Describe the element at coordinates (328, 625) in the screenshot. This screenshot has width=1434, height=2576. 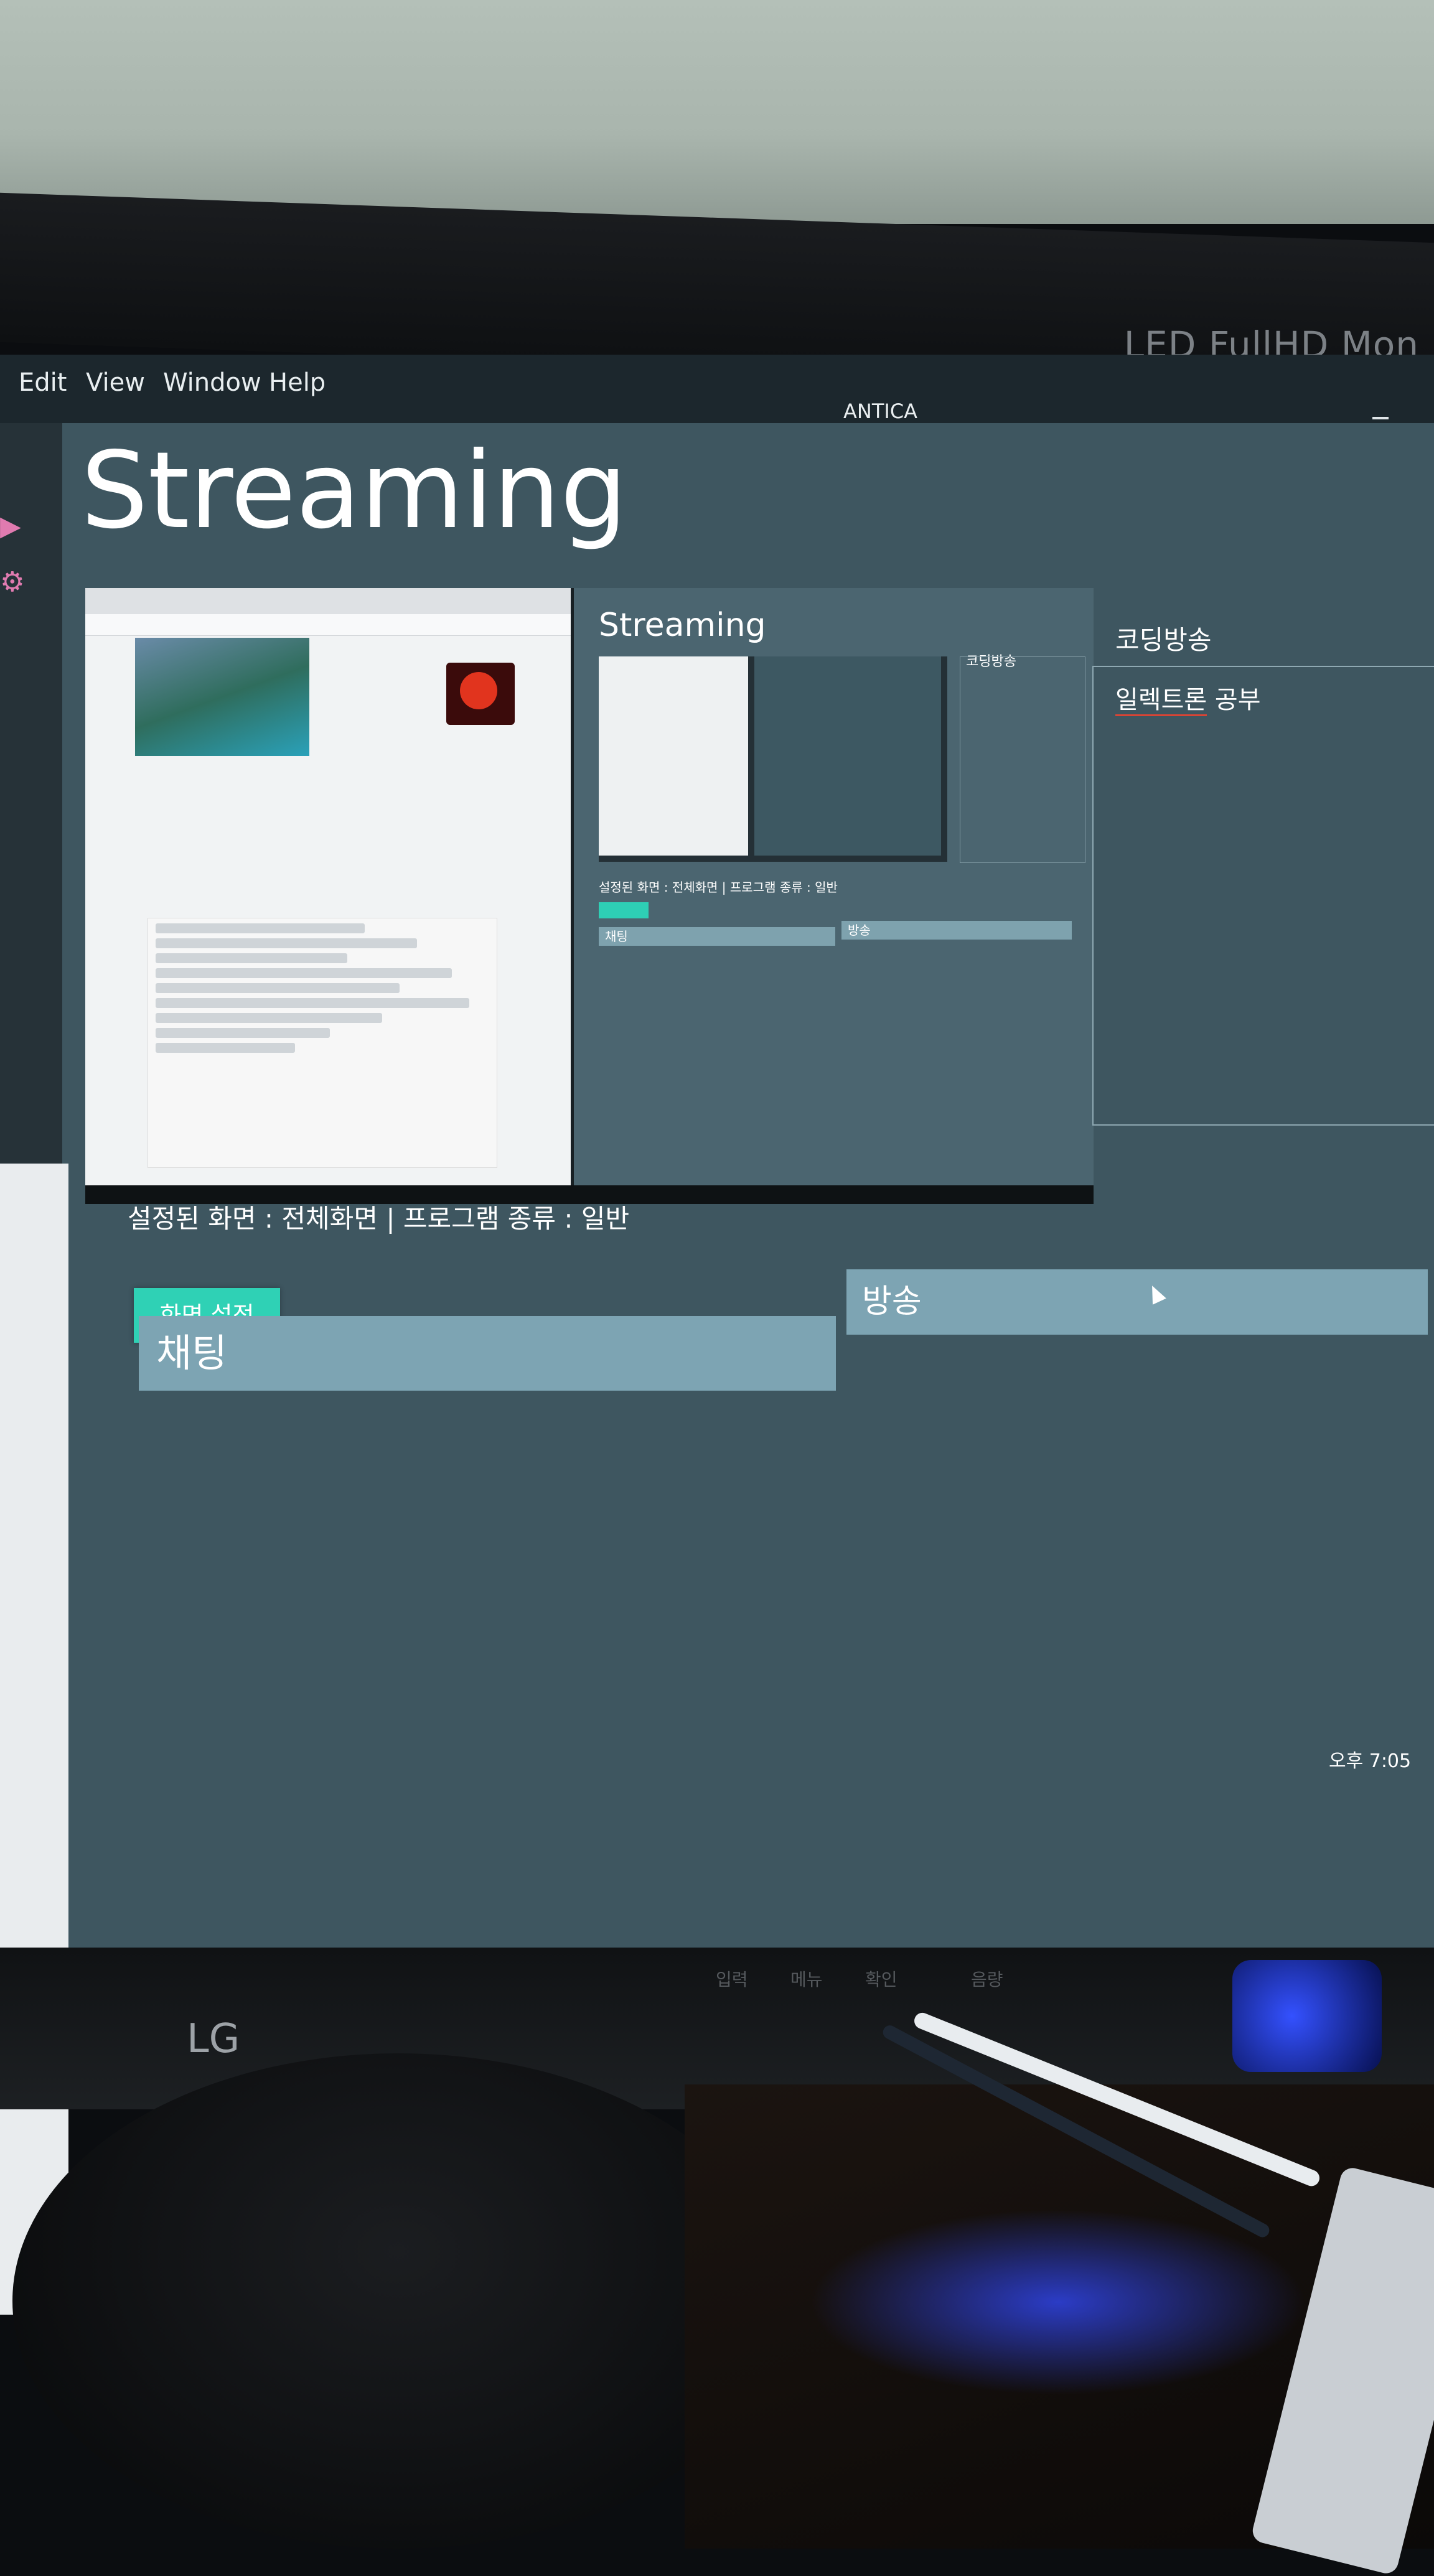
I see `browser-address-bar` at that location.